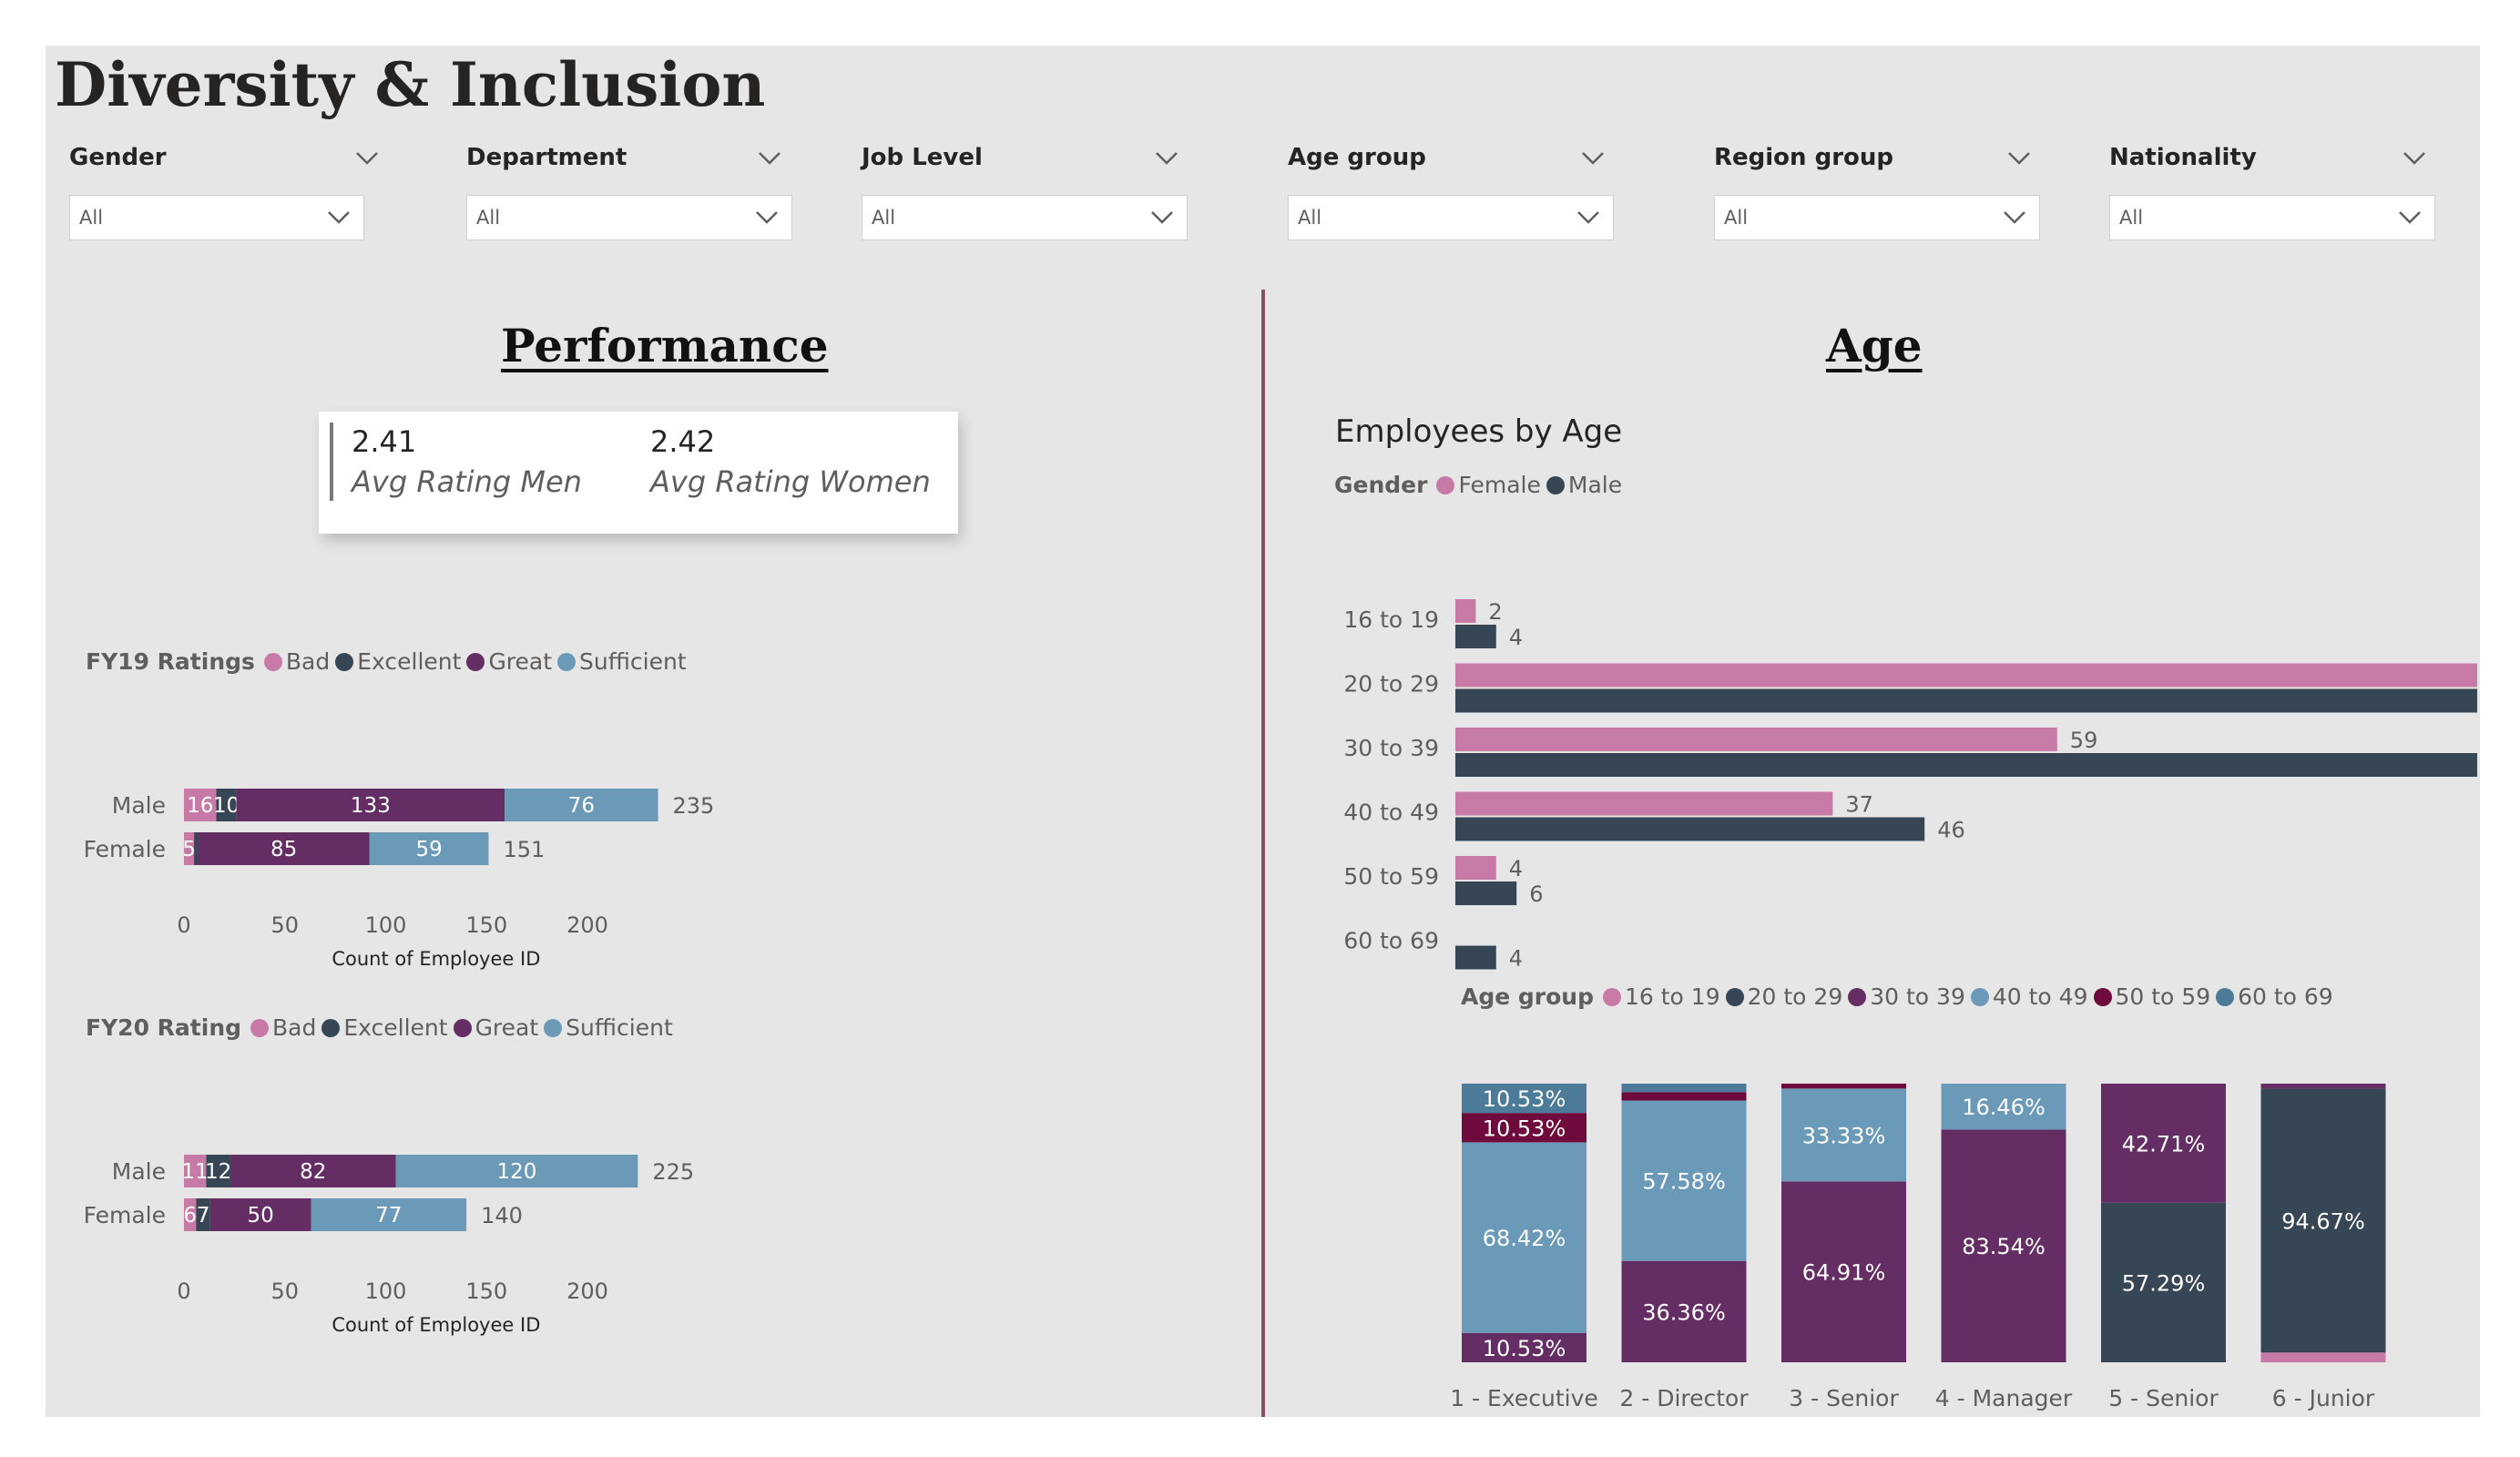  What do you see at coordinates (2004, 1247) in the screenshot?
I see `data-label: 83.54%` at bounding box center [2004, 1247].